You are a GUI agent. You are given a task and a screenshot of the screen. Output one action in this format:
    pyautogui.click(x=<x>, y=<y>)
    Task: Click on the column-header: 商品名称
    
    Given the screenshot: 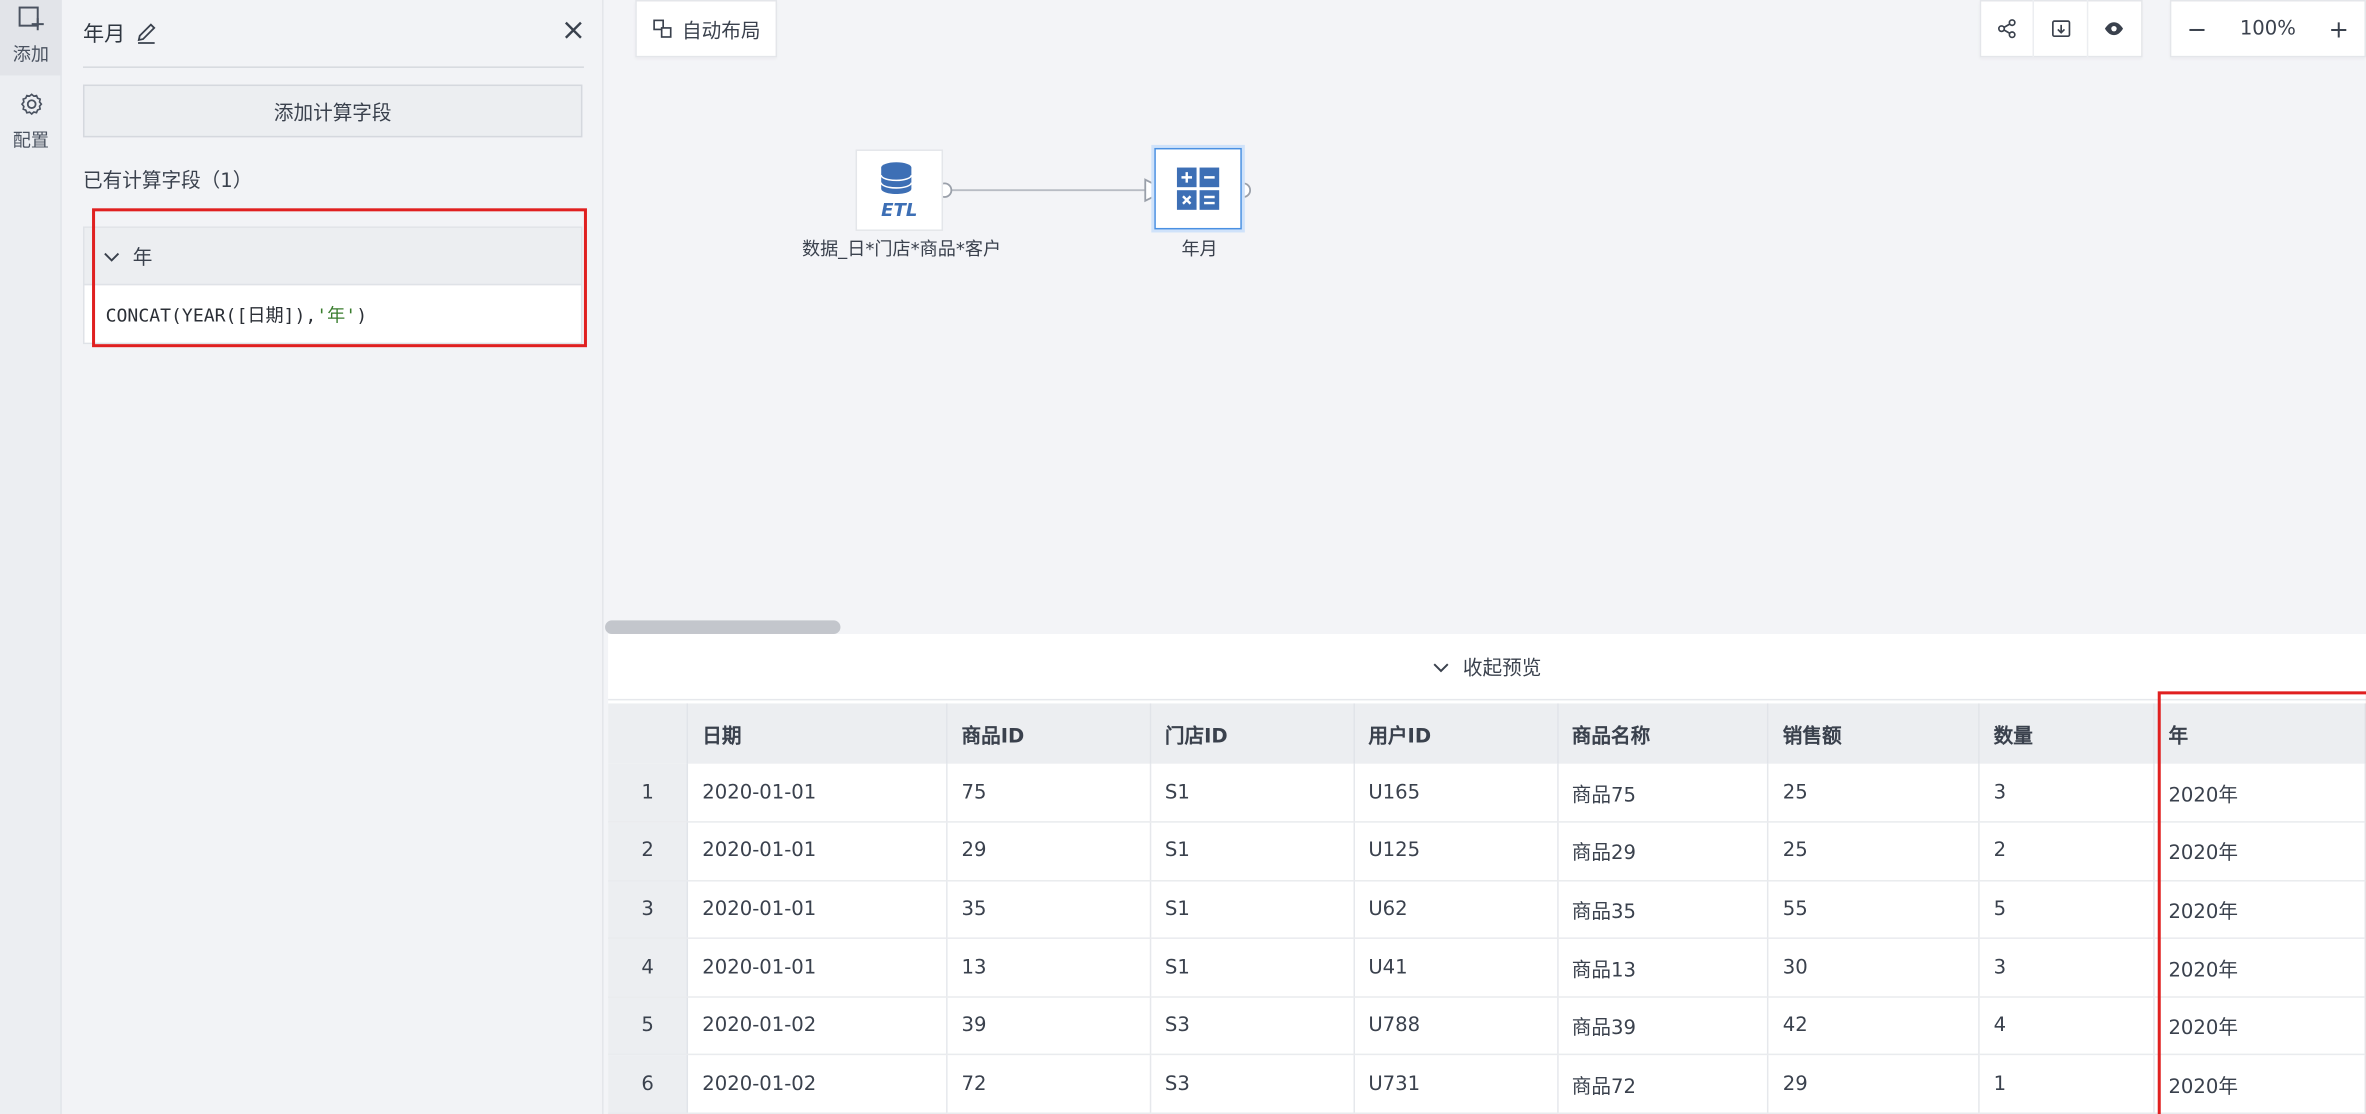 What is the action you would take?
    pyautogui.click(x=1663, y=733)
    